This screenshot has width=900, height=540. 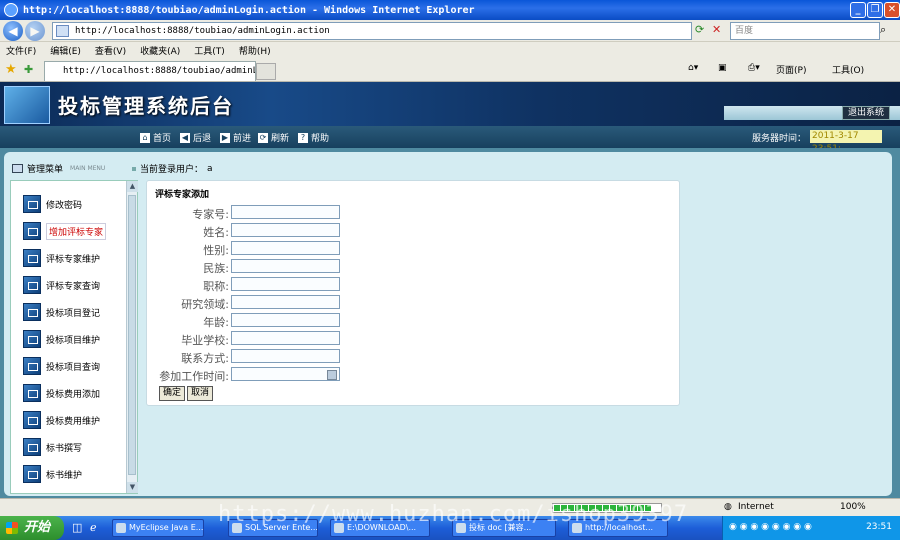 I want to click on sidebar-item-maintain-expert: 评标专家维护, so click(x=73, y=258).